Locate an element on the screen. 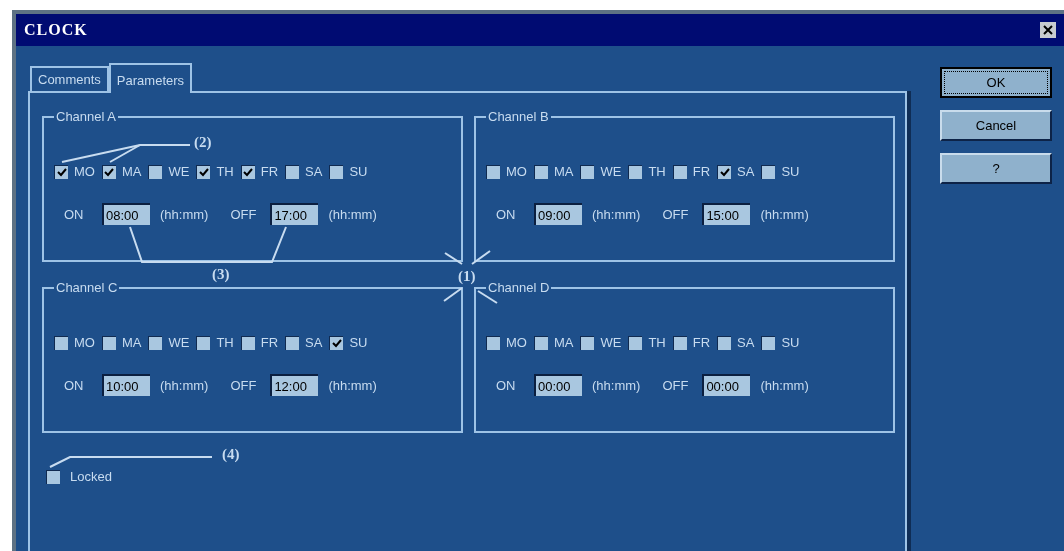 The height and width of the screenshot is (551, 1064). group-title: Channel B is located at coordinates (518, 116).